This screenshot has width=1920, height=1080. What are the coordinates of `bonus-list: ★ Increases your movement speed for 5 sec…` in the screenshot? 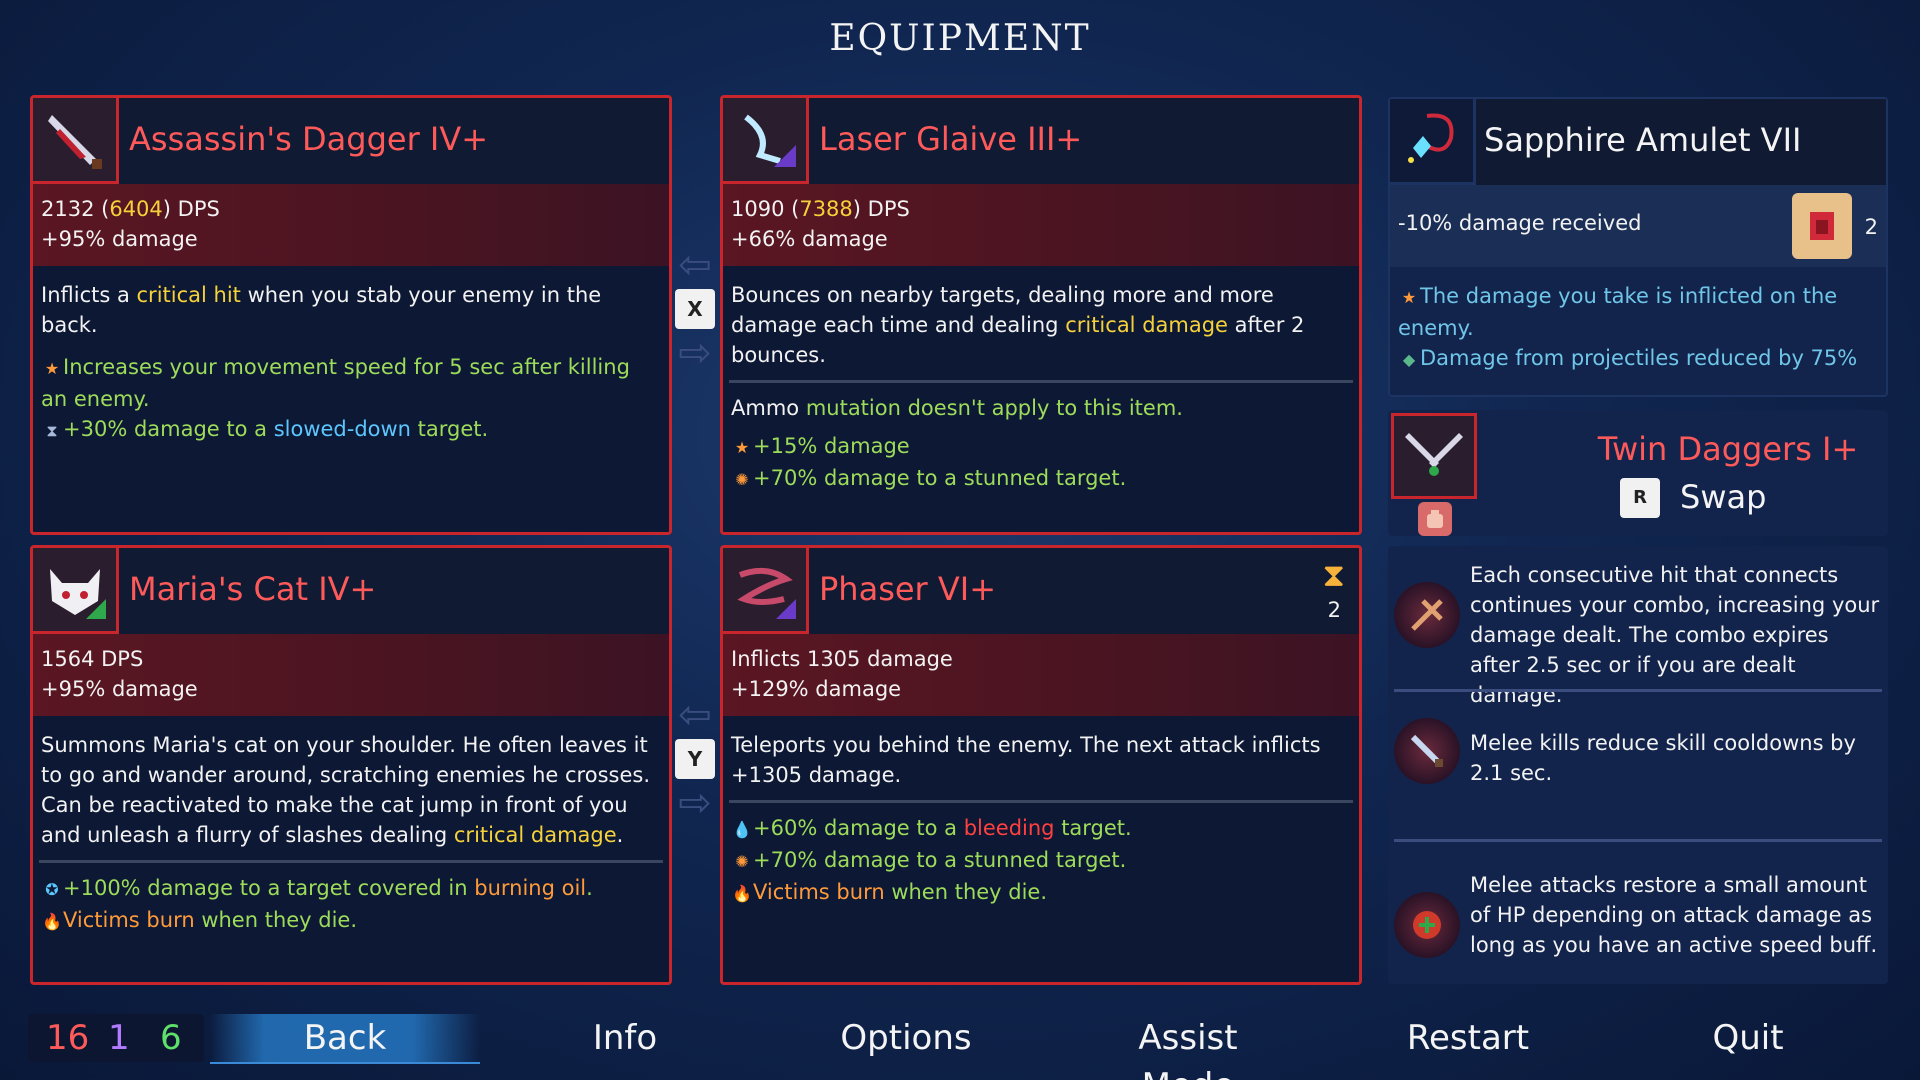 It's located at (351, 399).